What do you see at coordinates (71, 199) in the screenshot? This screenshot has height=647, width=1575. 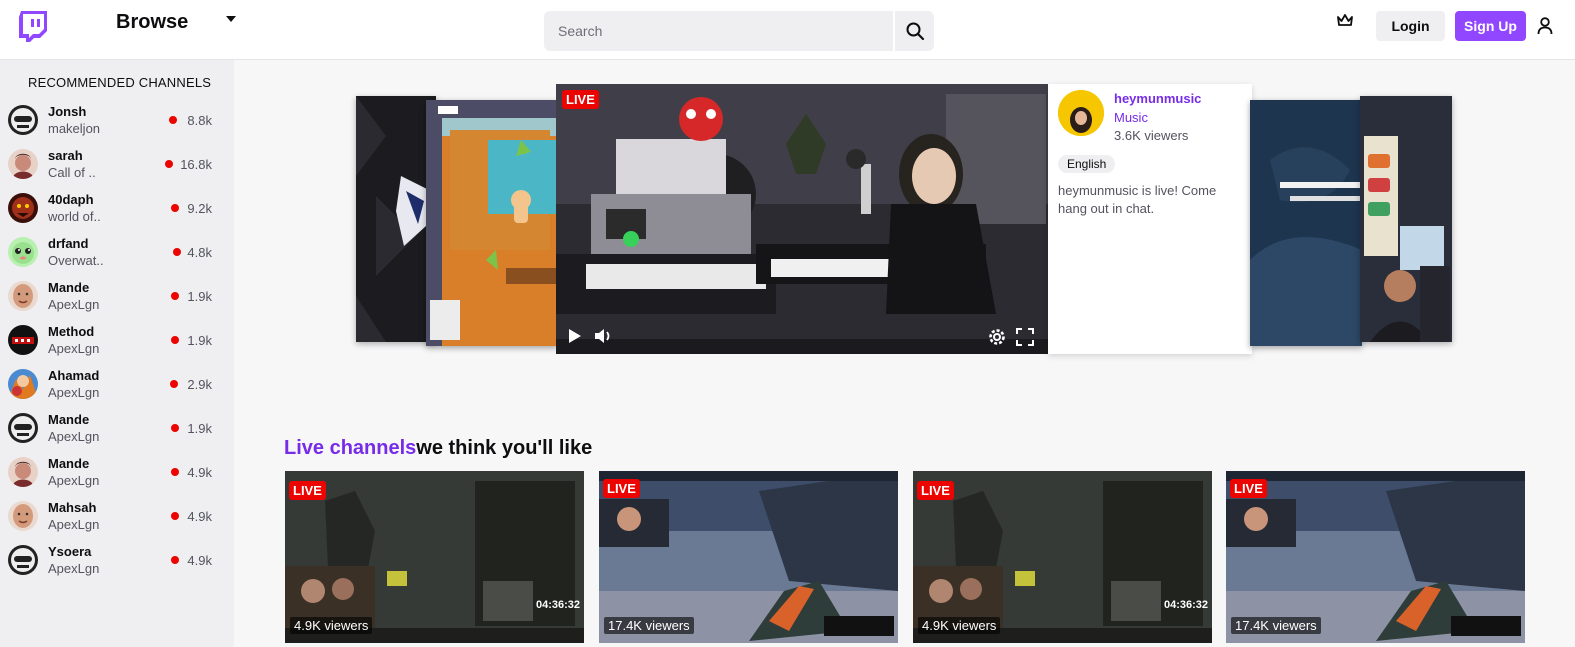 I see `channel-name: 40daph` at bounding box center [71, 199].